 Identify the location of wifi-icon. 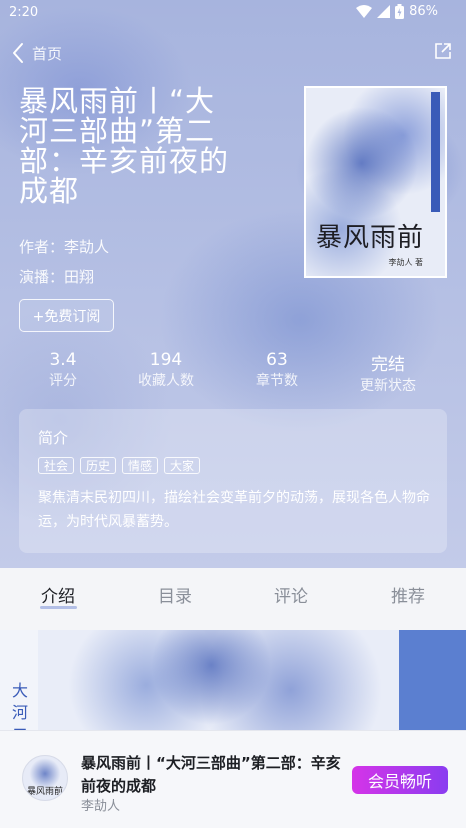
(364, 11).